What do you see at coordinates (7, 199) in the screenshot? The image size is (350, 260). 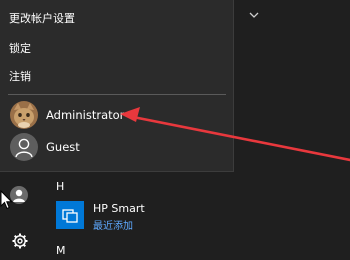 I see `mouse-cursor-icon` at bounding box center [7, 199].